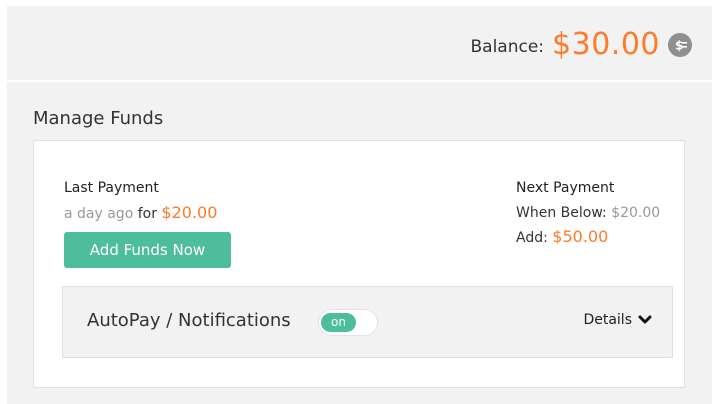  I want to click on header-divider, so click(359, 81).